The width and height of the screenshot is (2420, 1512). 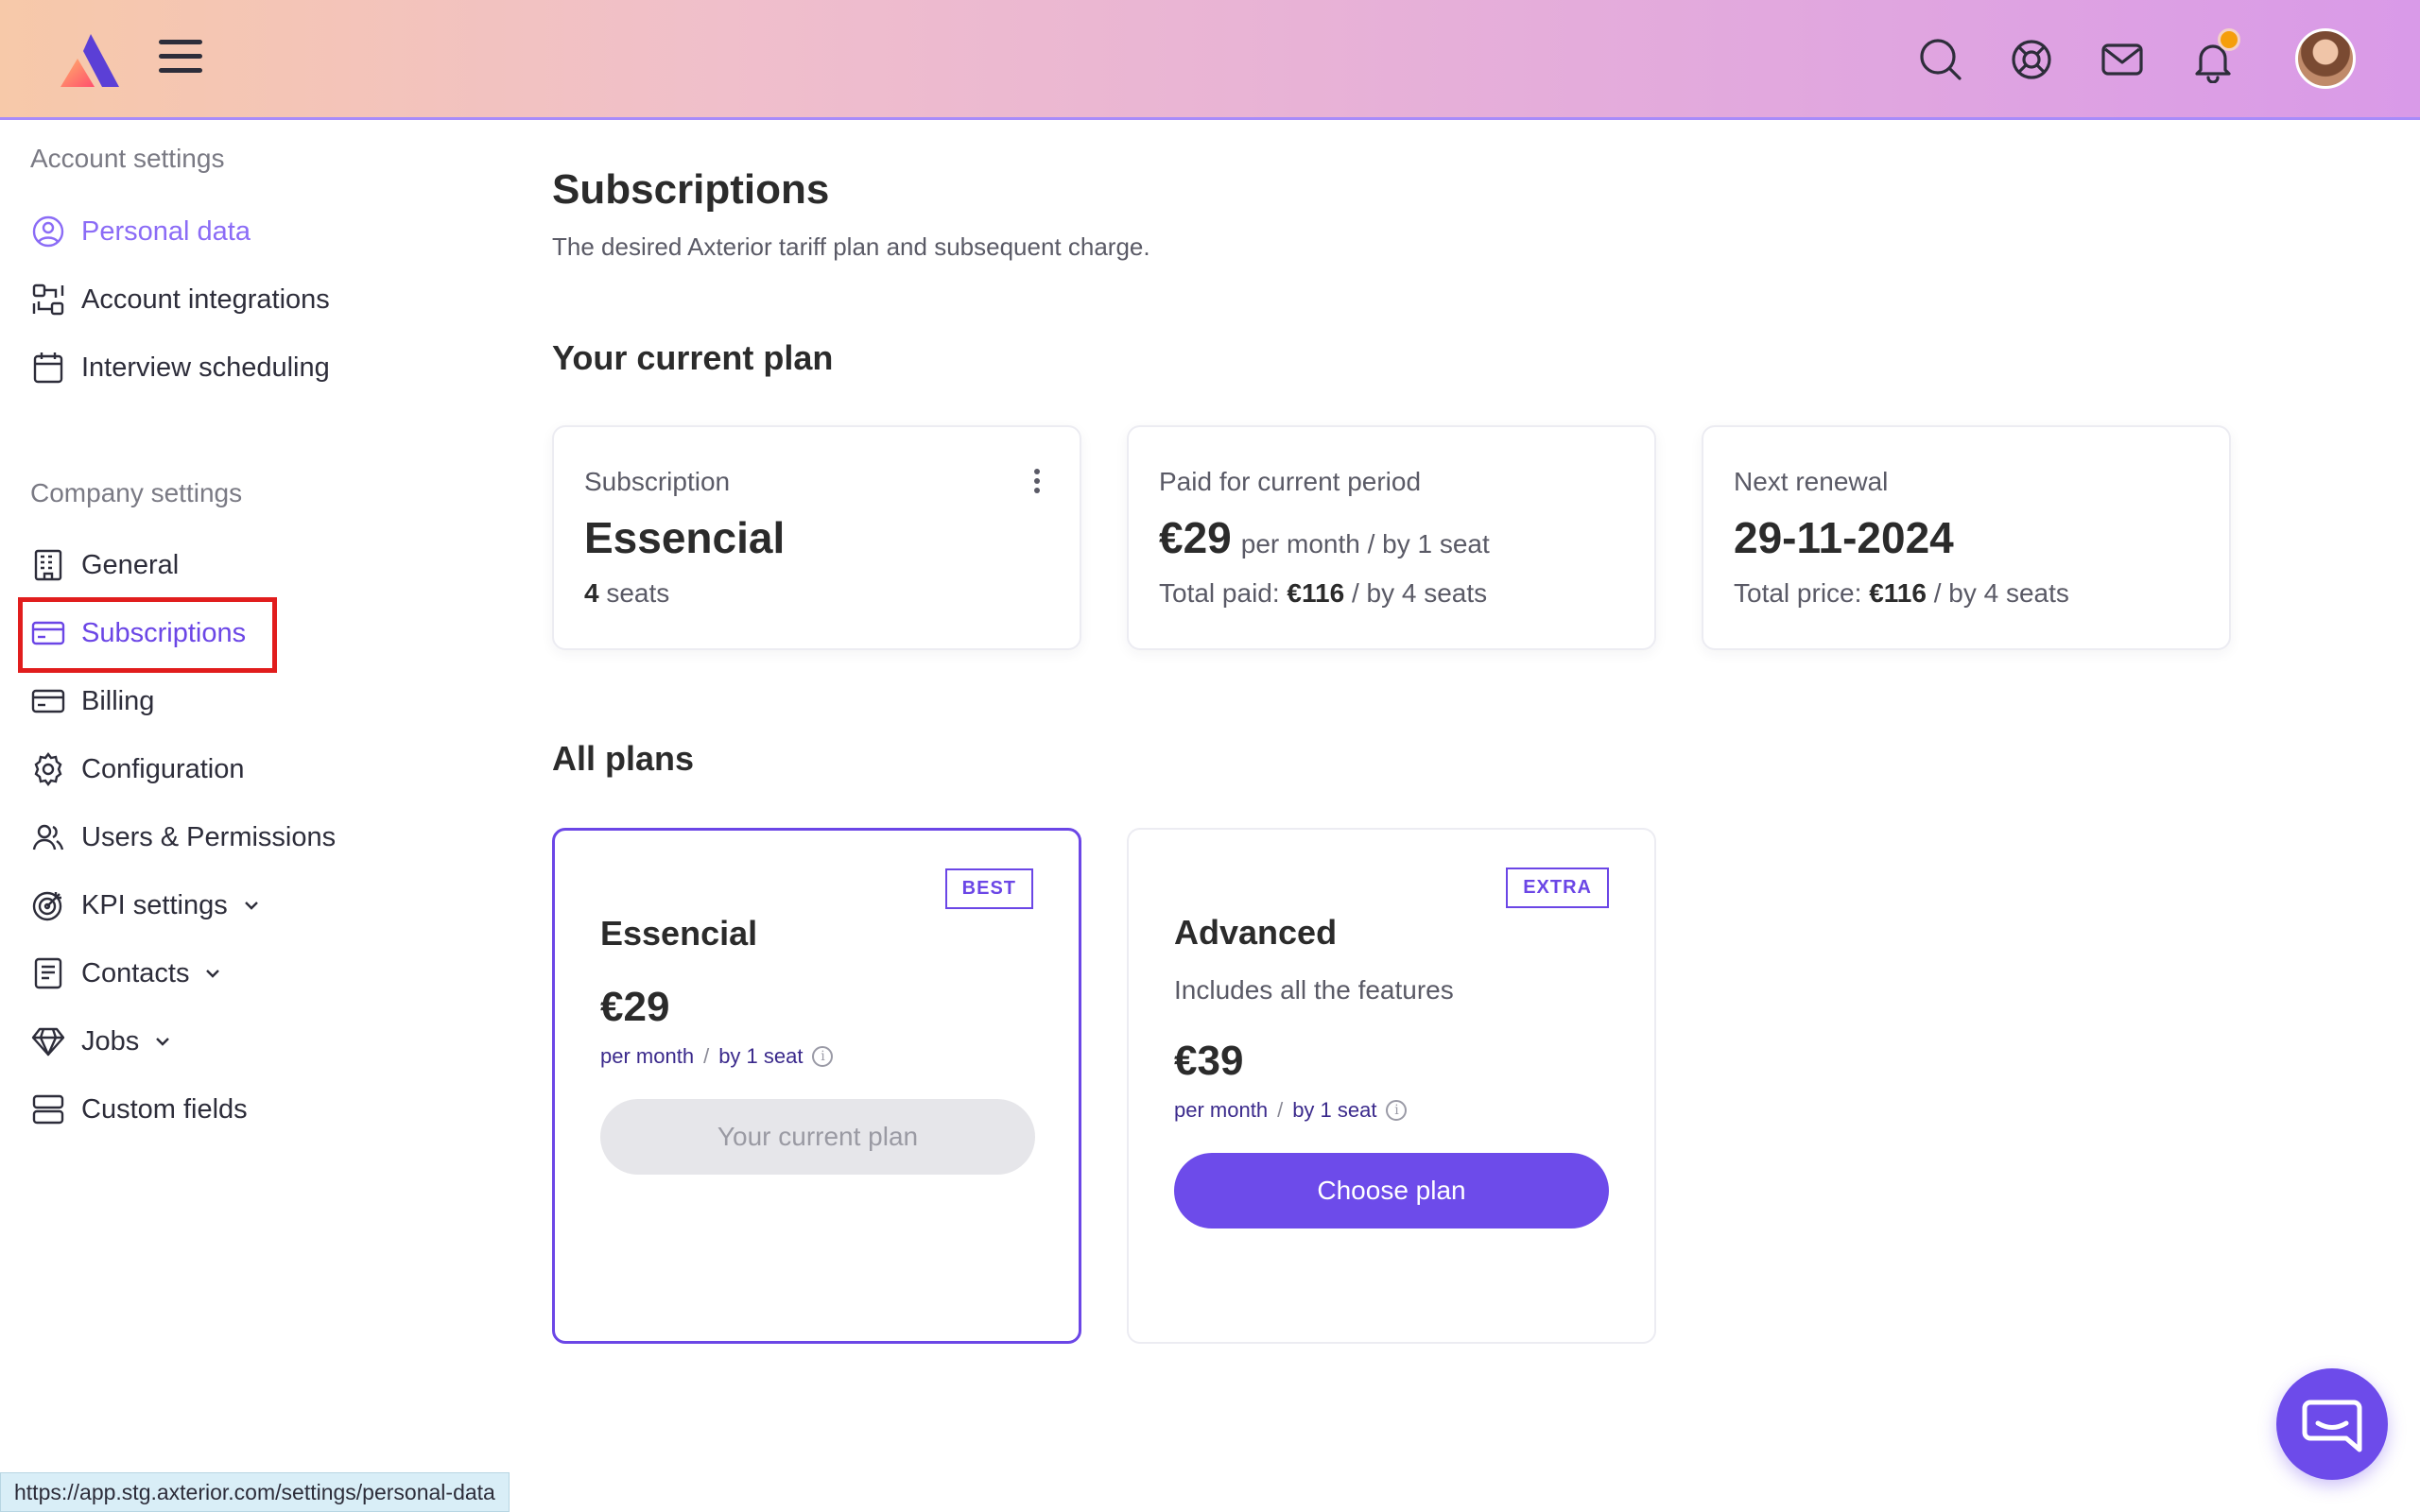 What do you see at coordinates (48, 905) in the screenshot?
I see `target-icon` at bounding box center [48, 905].